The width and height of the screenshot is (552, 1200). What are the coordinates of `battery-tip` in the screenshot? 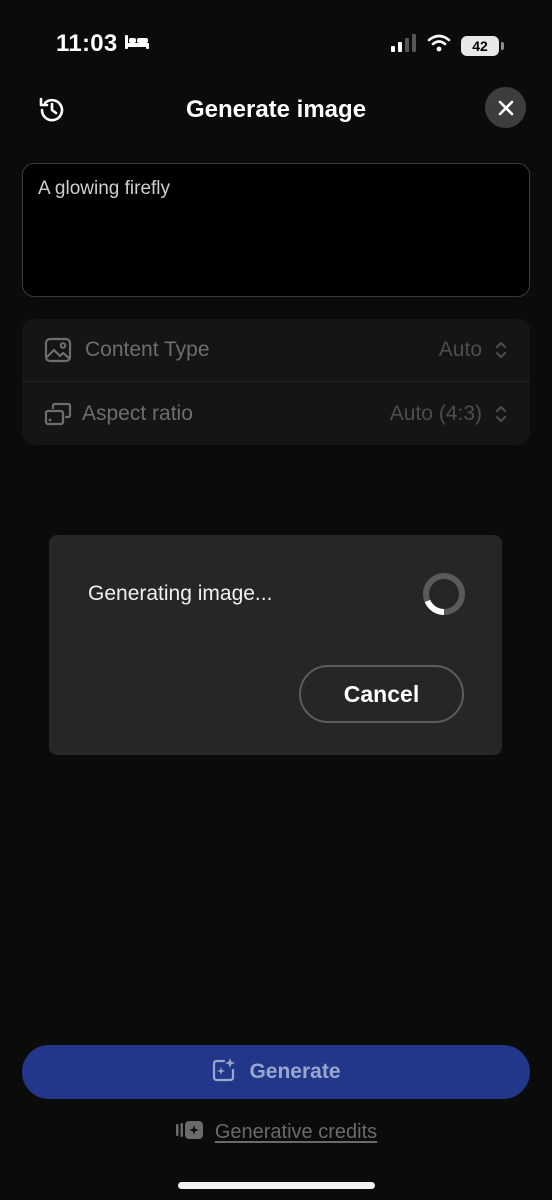 It's located at (502, 45).